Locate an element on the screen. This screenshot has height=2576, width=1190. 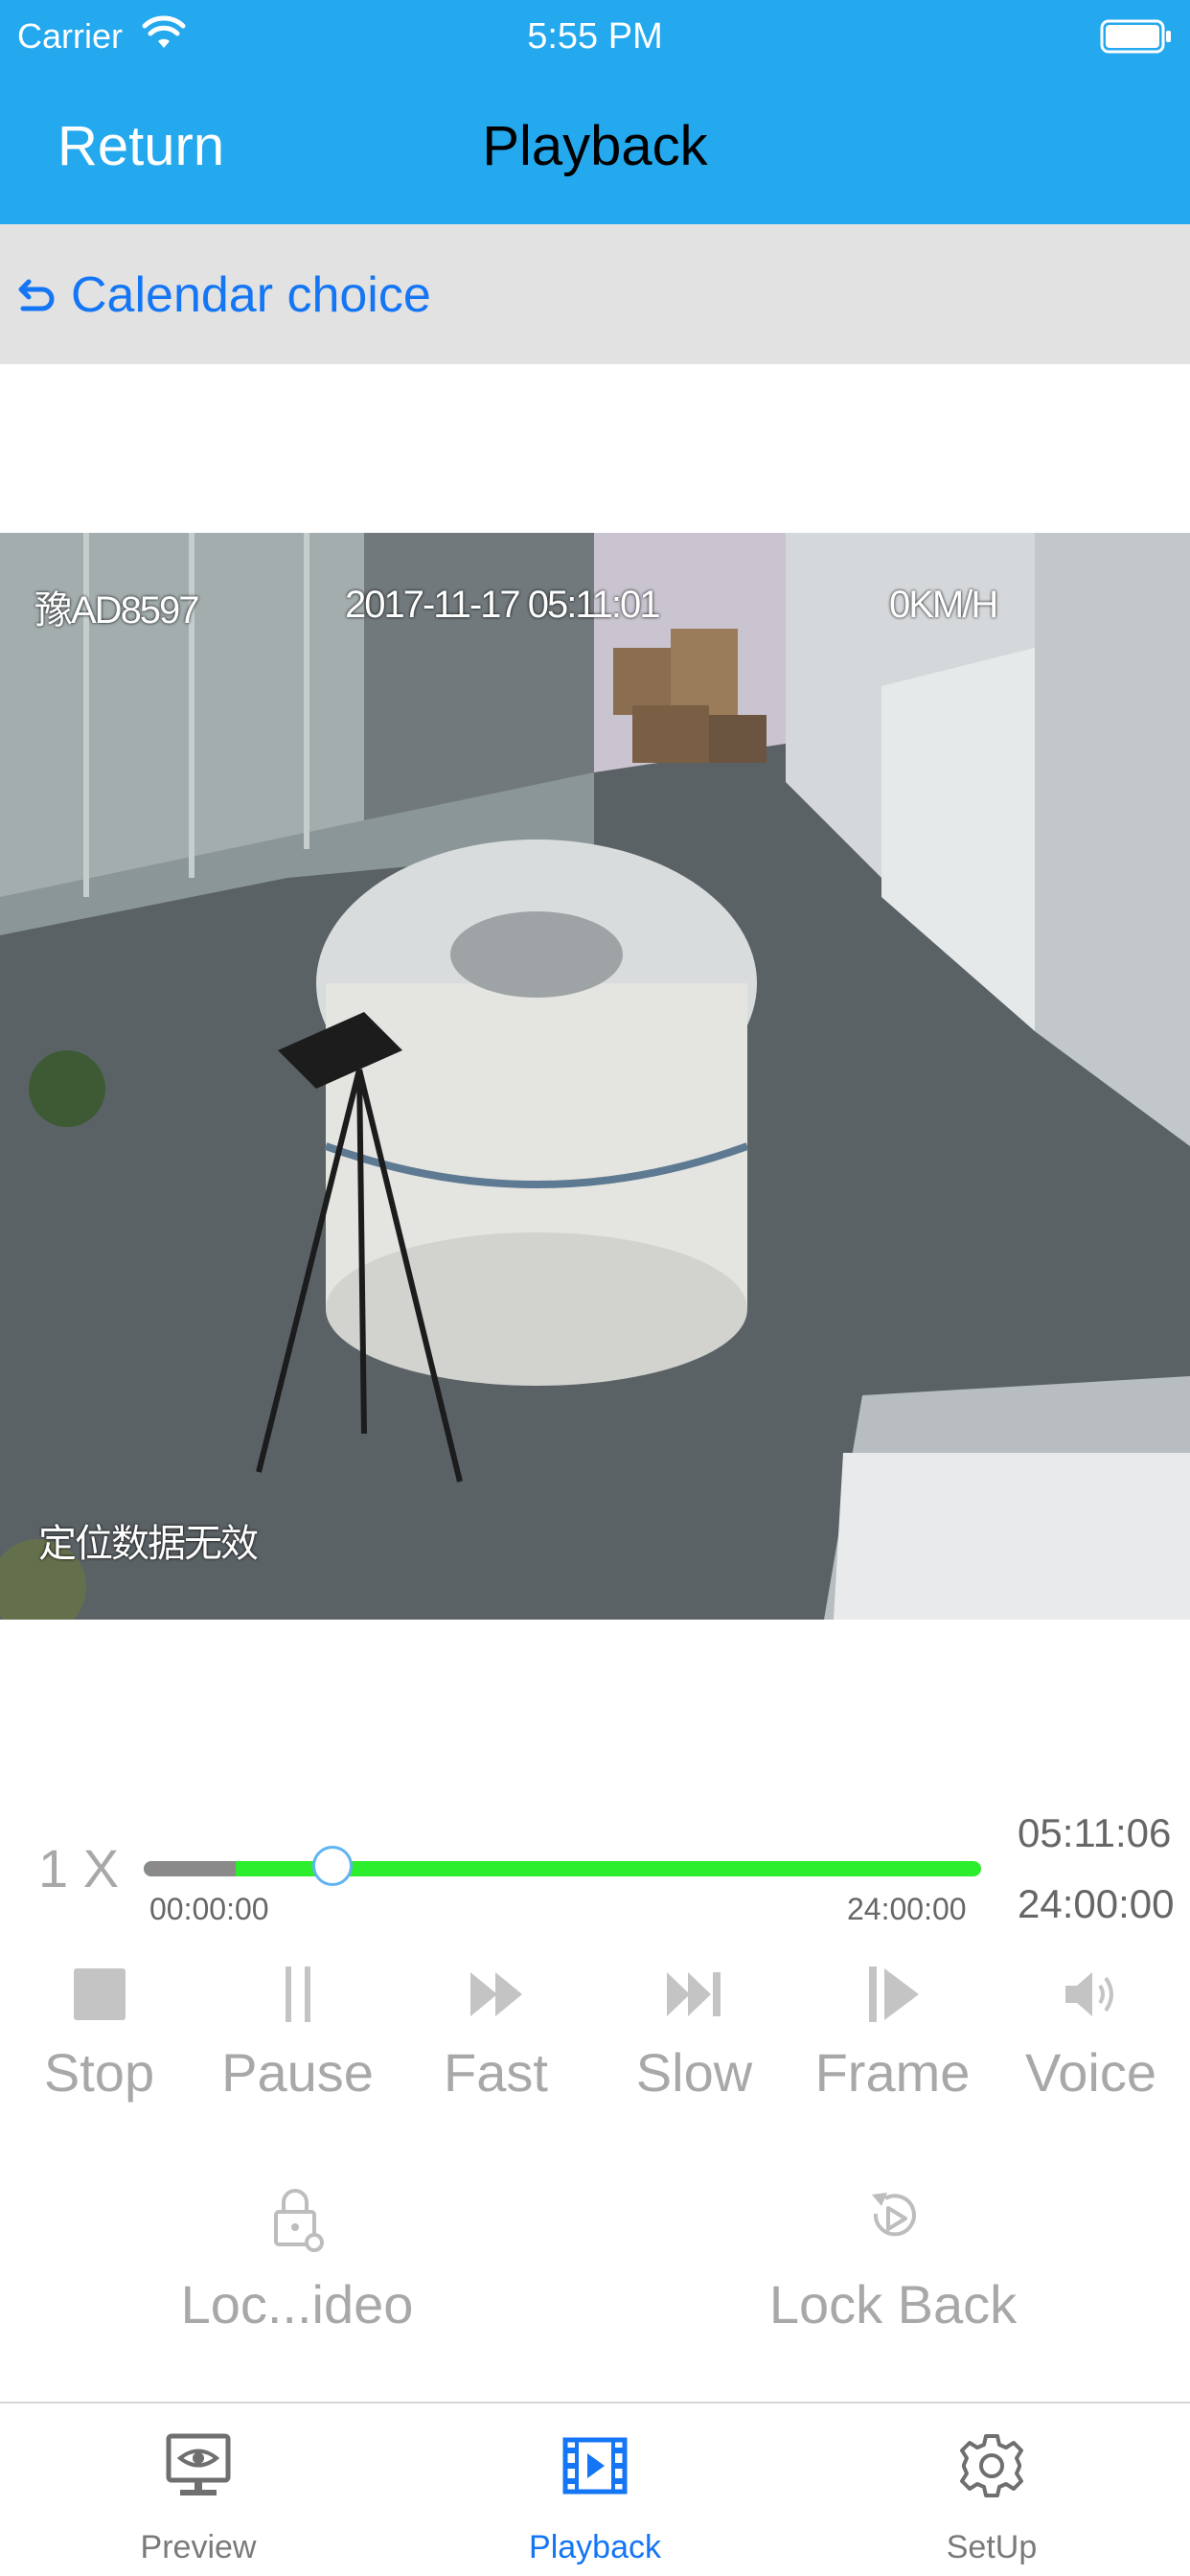
tab-playback-label: Playback is located at coordinates (595, 2547).